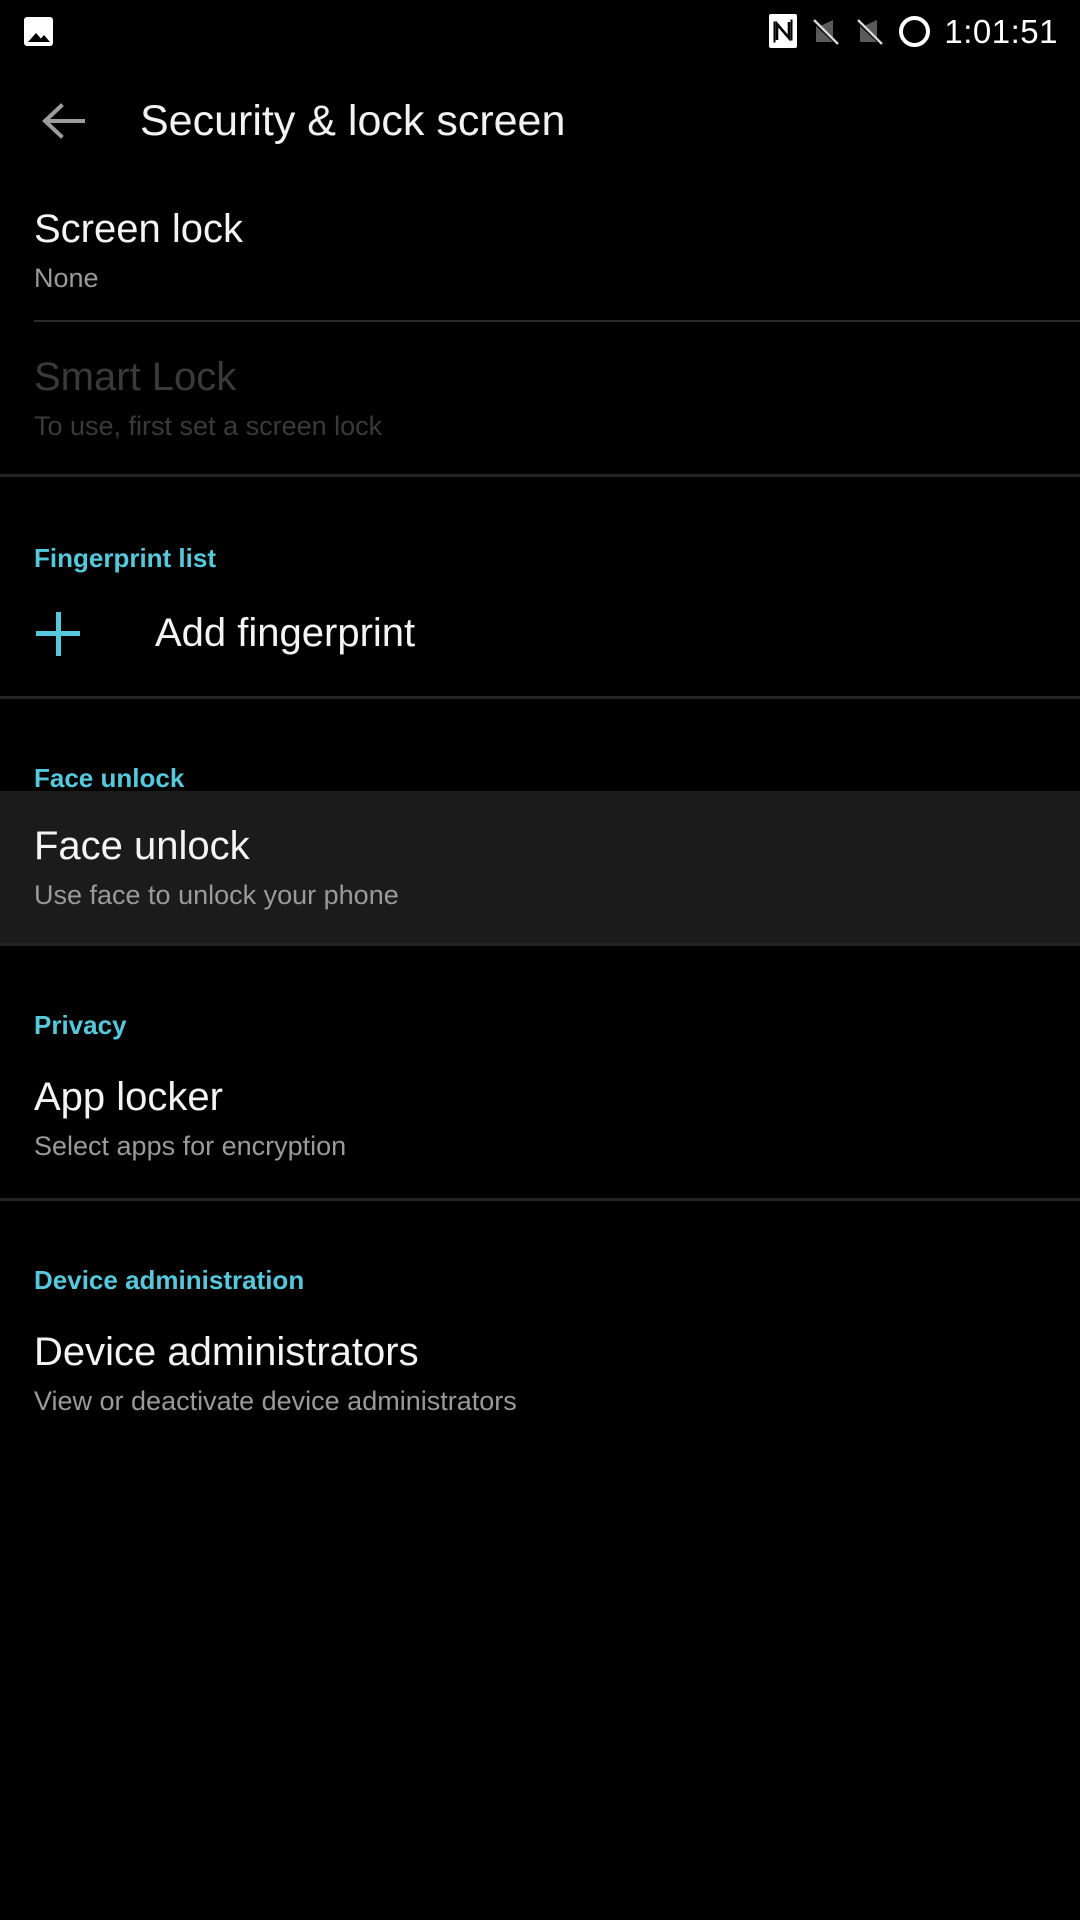 This screenshot has width=1080, height=1920. What do you see at coordinates (138, 228) in the screenshot?
I see `pref-title: Screen lock` at bounding box center [138, 228].